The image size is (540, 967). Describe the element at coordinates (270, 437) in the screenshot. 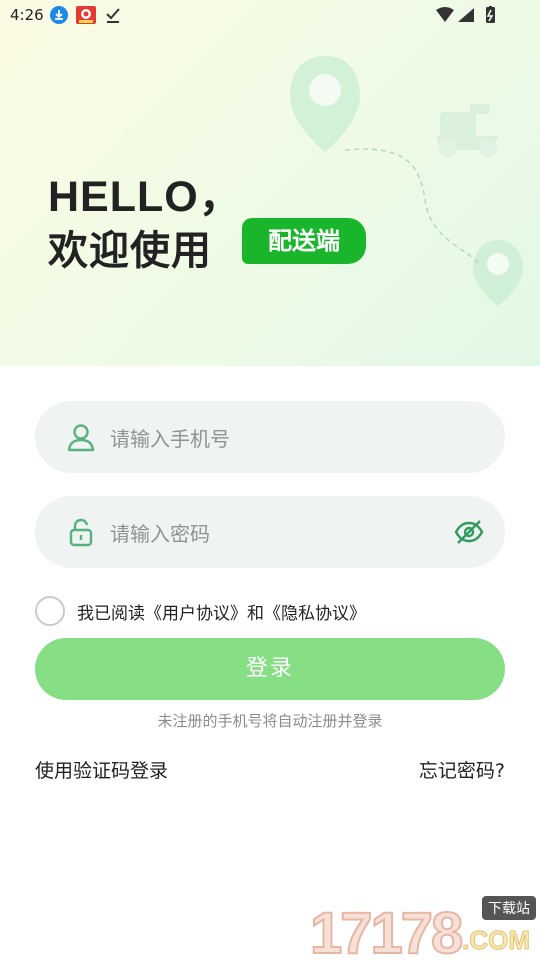

I see `phone-field: 请输入手机号` at that location.